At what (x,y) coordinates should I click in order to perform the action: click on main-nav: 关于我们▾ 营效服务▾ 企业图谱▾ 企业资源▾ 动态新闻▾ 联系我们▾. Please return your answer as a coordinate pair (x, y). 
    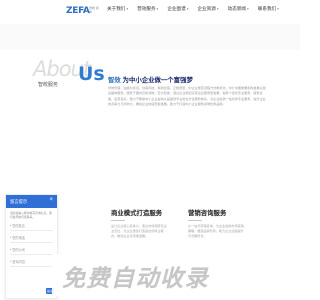
    Looking at the image, I should click on (197, 9).